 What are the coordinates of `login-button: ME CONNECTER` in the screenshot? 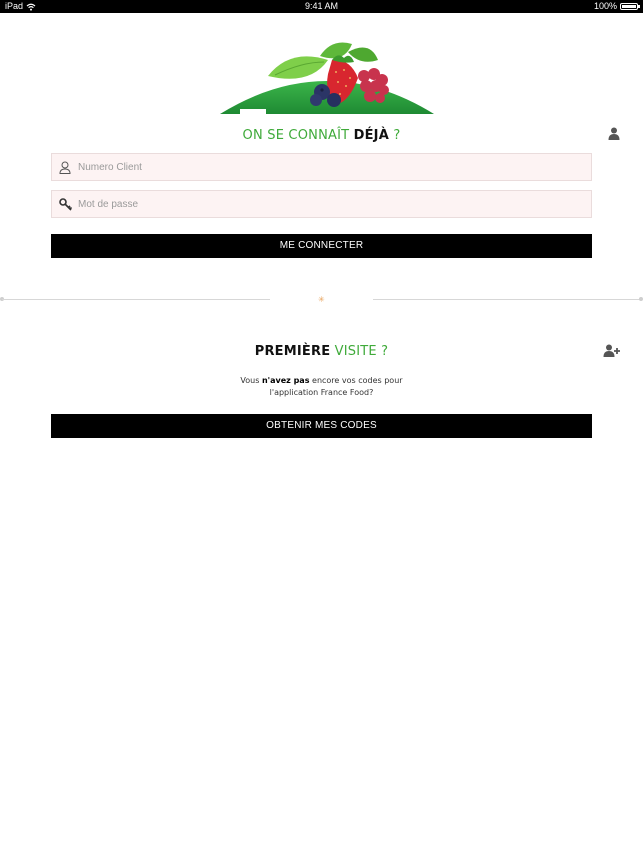 It's located at (321, 246).